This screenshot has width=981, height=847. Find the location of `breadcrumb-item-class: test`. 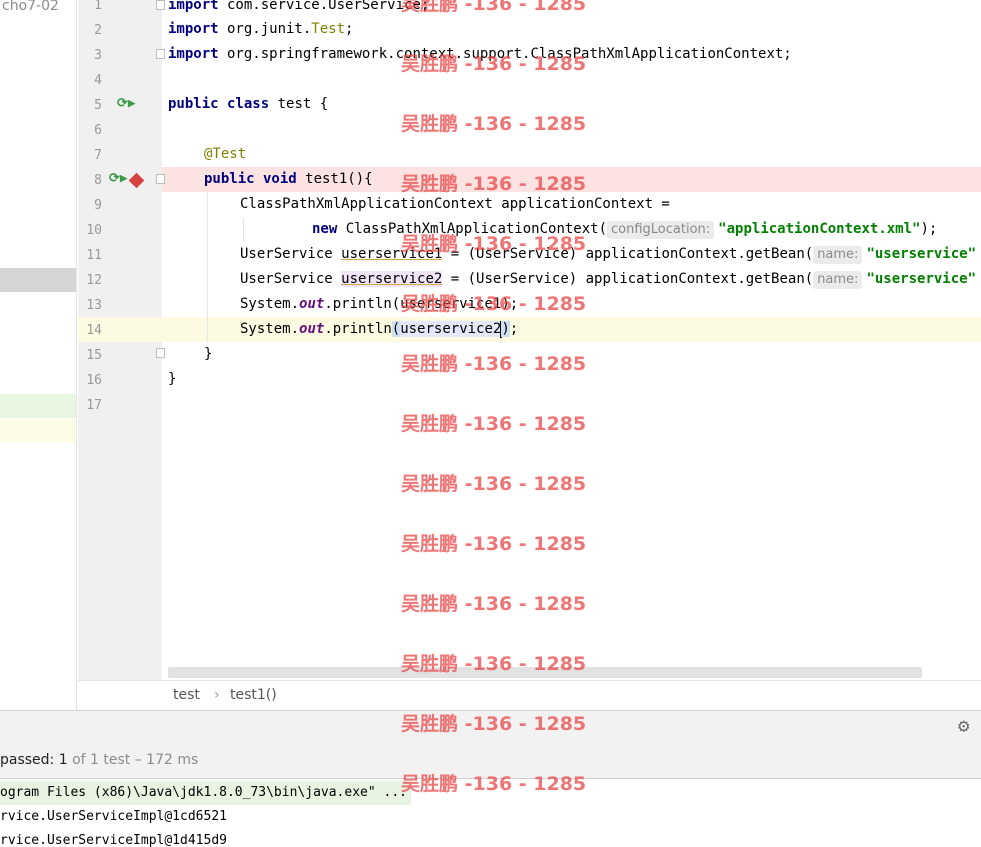

breadcrumb-item-class: test is located at coordinates (186, 695).